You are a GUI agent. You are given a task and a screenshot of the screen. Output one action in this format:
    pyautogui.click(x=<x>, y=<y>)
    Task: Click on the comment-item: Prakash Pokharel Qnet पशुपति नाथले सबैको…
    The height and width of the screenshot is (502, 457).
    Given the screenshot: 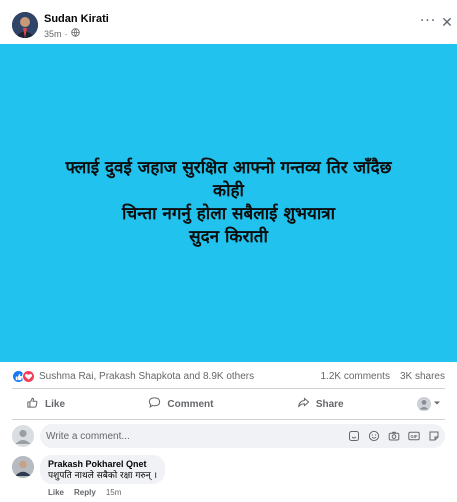 What is the action you would take?
    pyautogui.click(x=228, y=477)
    